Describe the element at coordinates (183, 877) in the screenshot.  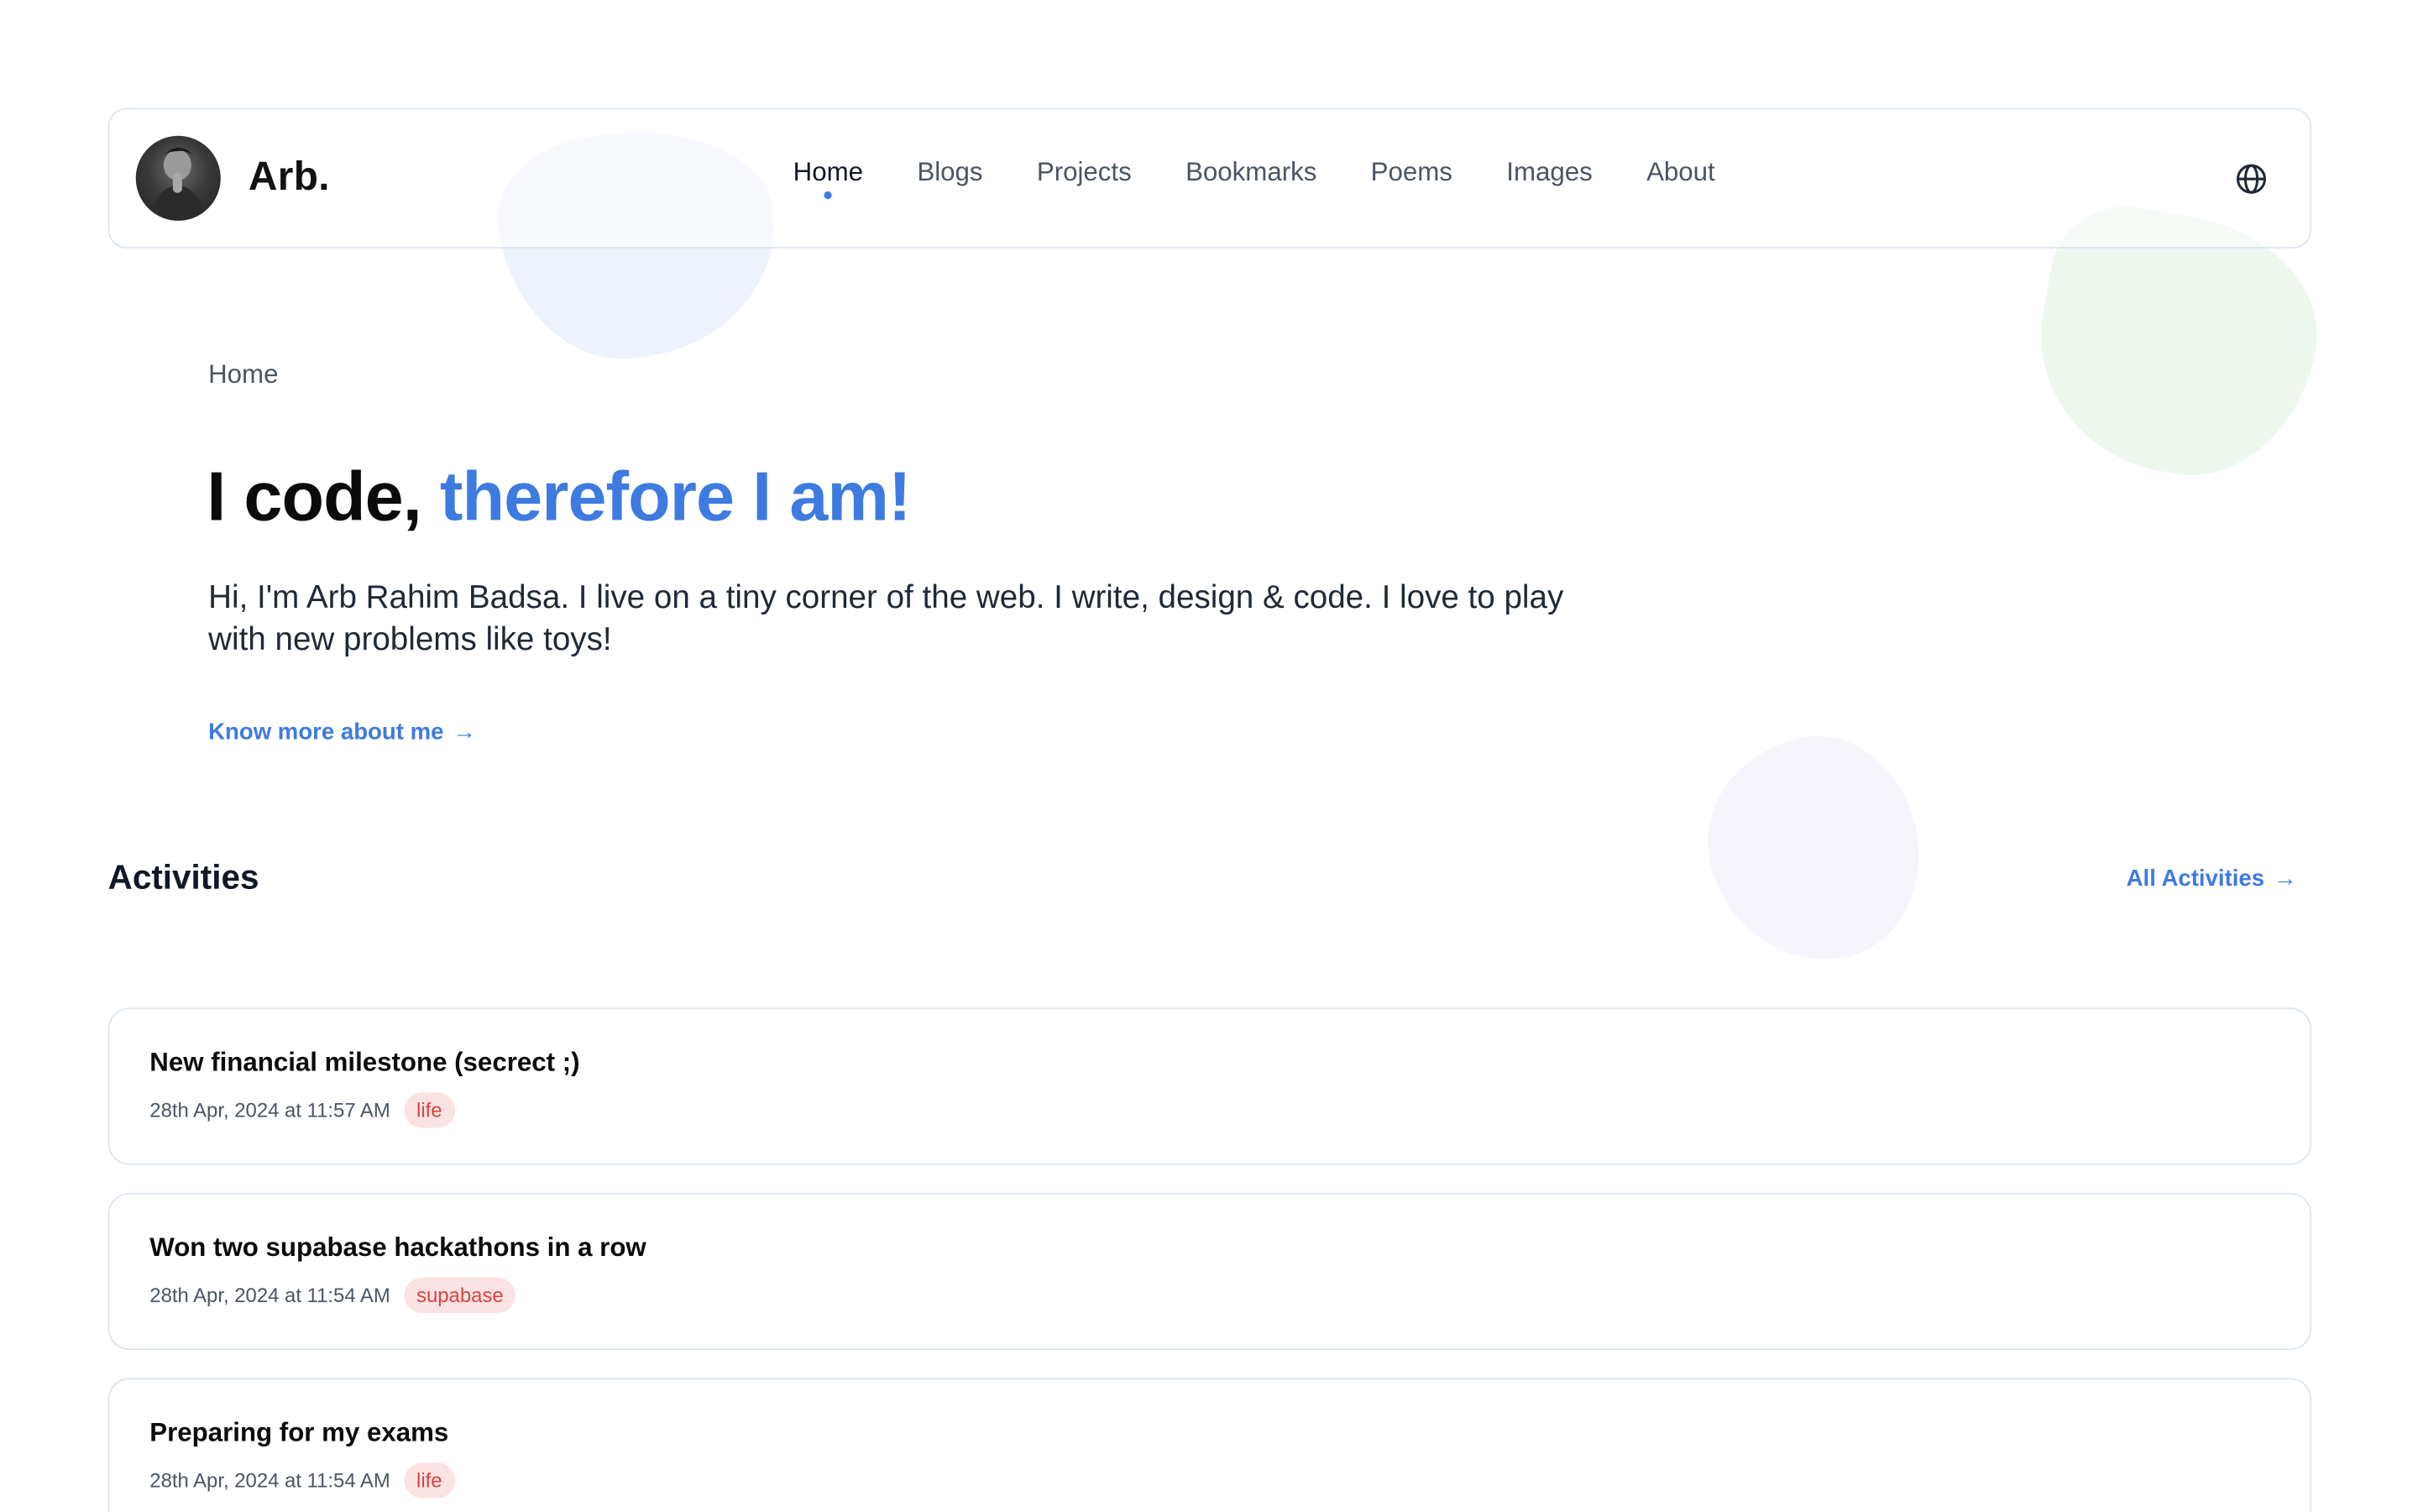
I see `activities-heading: Activities` at that location.